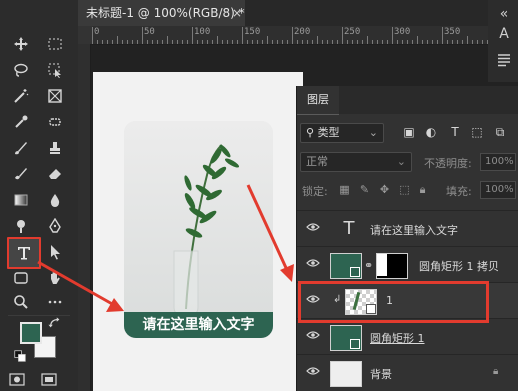 The height and width of the screenshot is (391, 518). Describe the element at coordinates (346, 266) in the screenshot. I see `layer-thumbnail` at that location.